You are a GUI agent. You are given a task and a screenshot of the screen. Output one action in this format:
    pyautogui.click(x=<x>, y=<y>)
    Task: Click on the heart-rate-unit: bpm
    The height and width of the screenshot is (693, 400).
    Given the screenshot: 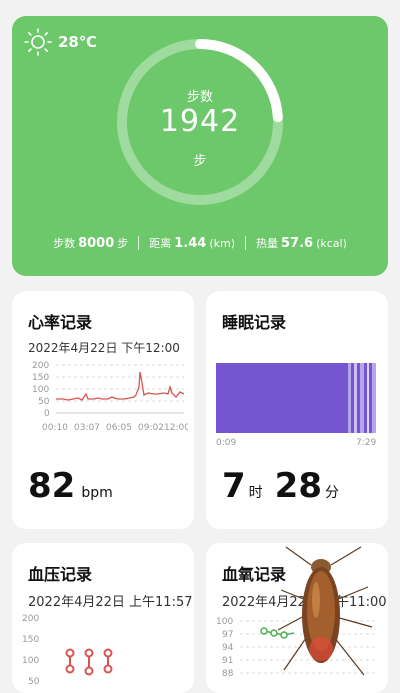 What is the action you would take?
    pyautogui.click(x=97, y=493)
    